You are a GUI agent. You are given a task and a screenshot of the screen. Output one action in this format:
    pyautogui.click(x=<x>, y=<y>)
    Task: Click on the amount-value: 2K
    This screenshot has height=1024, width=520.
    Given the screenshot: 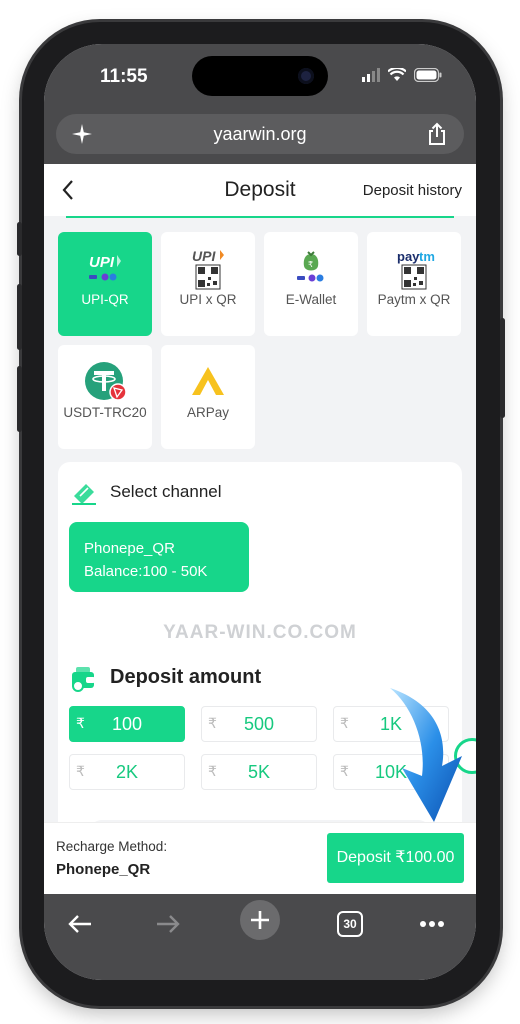 What is the action you would take?
    pyautogui.click(x=127, y=772)
    